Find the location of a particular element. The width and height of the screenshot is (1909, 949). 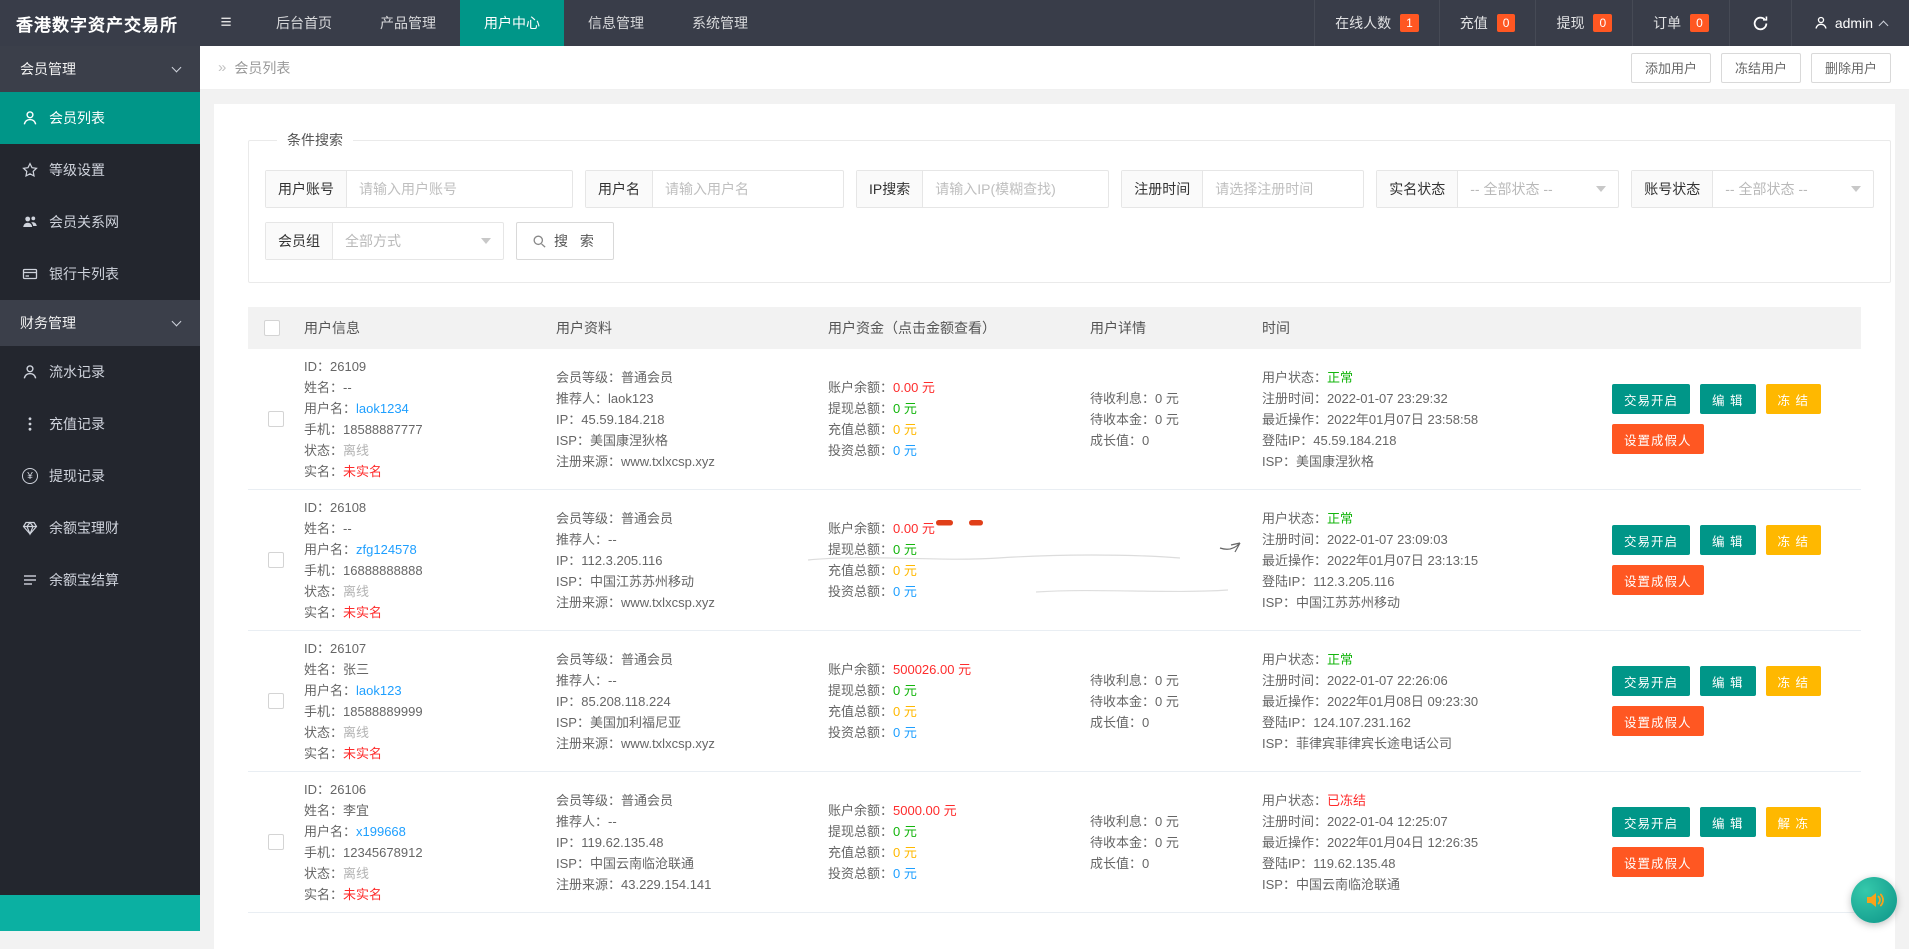

sidebar-item-bank-cards: 银行卡列表 is located at coordinates (100, 274).